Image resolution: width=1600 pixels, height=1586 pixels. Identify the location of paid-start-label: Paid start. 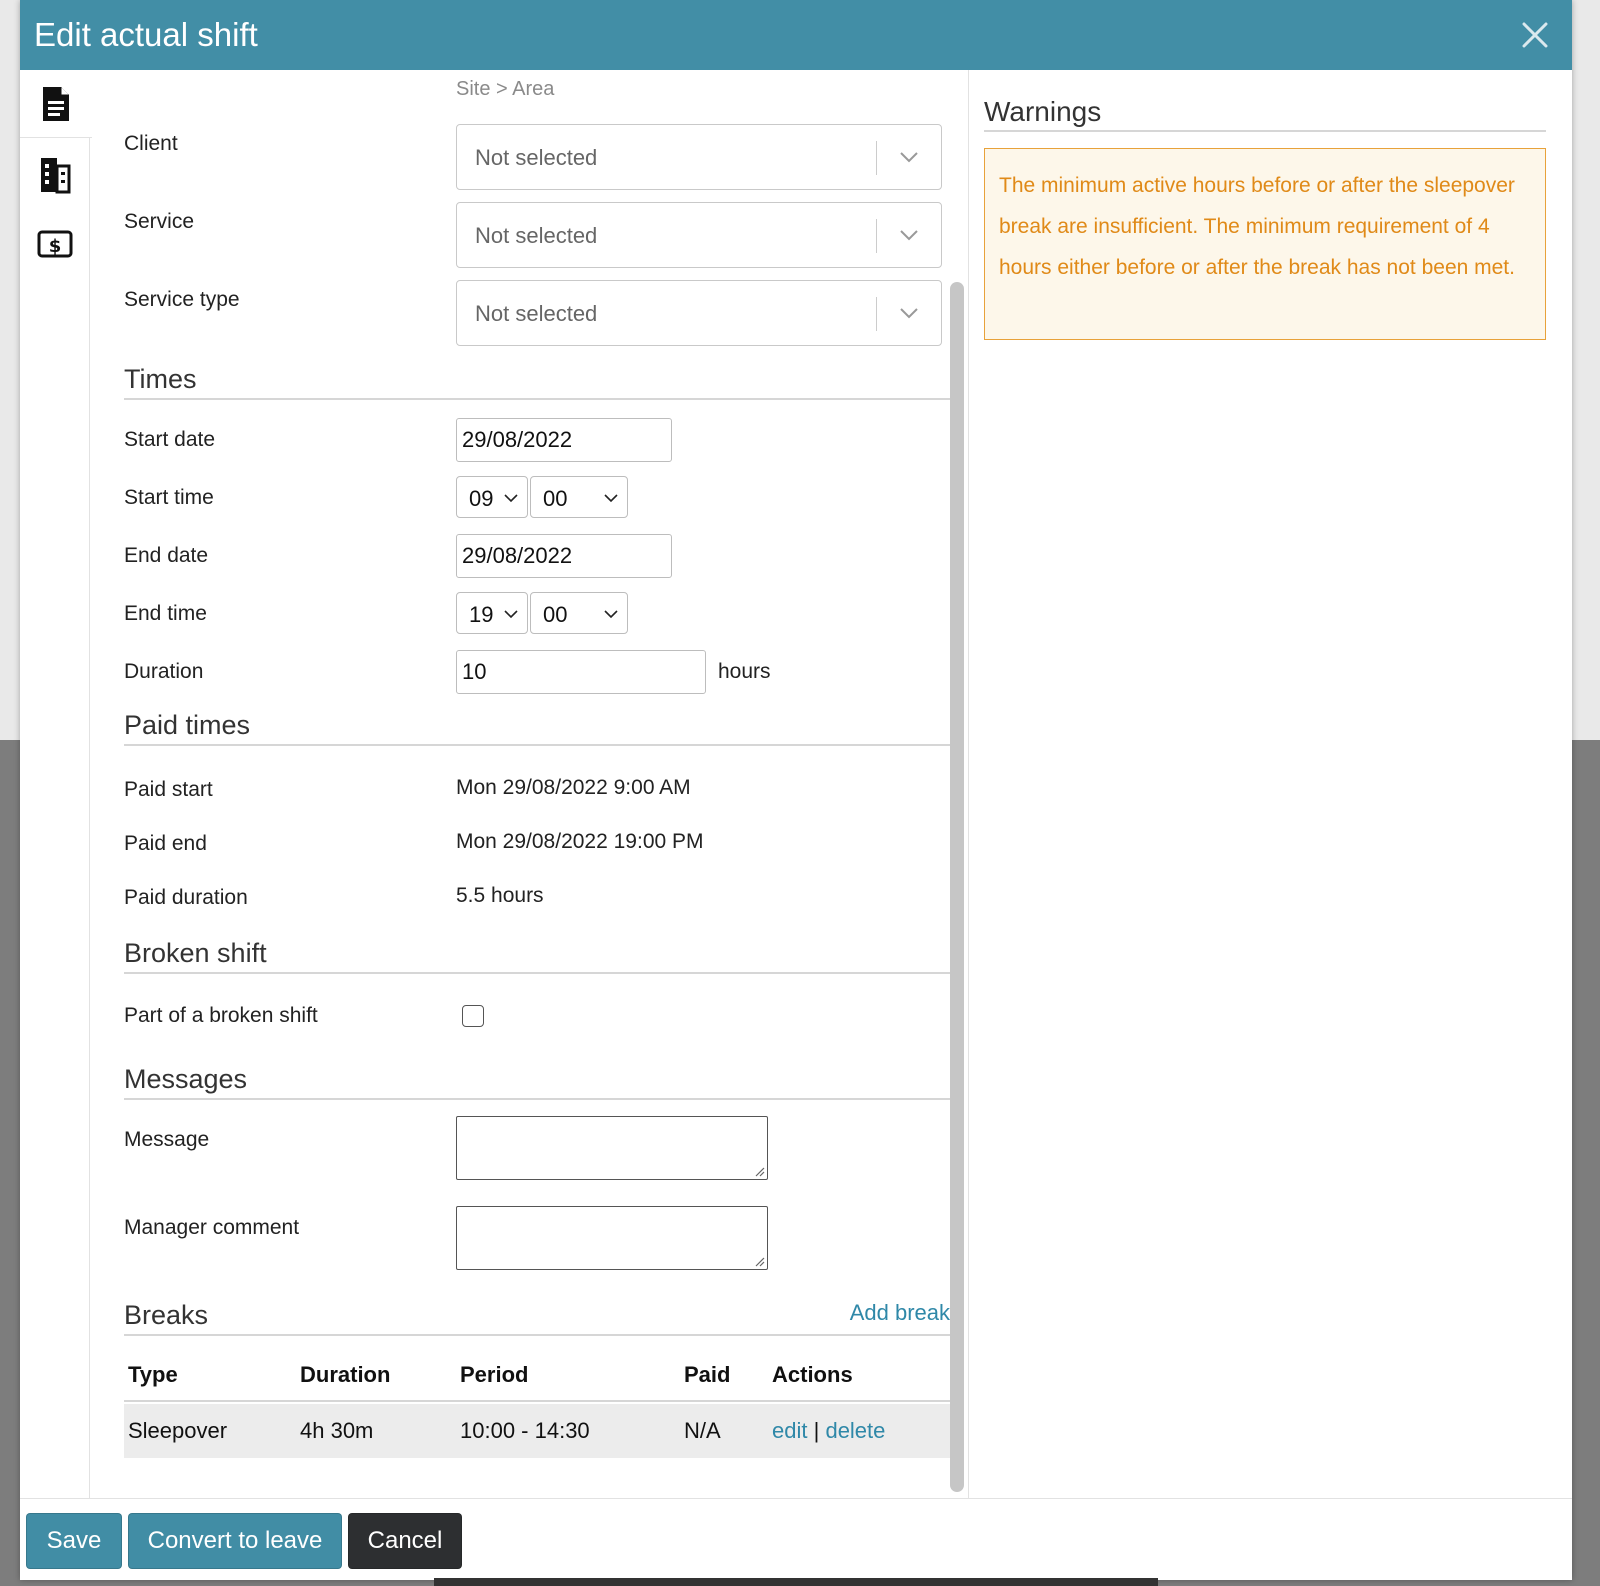
(168, 789).